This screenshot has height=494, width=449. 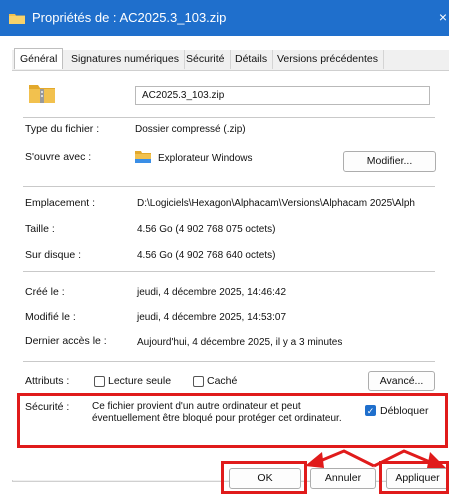 What do you see at coordinates (206, 229) in the screenshot?
I see `size-value: 4.56 Go (4 902 768 075 octets)` at bounding box center [206, 229].